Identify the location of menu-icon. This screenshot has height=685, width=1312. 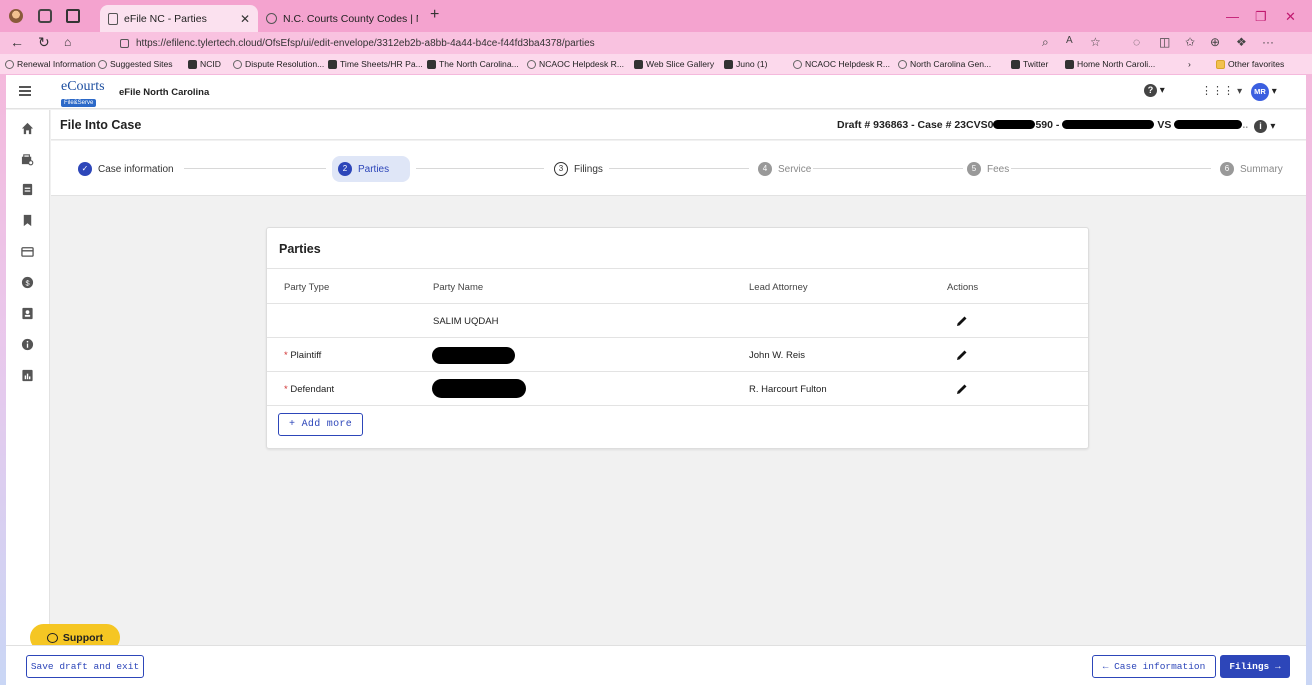
(25, 91).